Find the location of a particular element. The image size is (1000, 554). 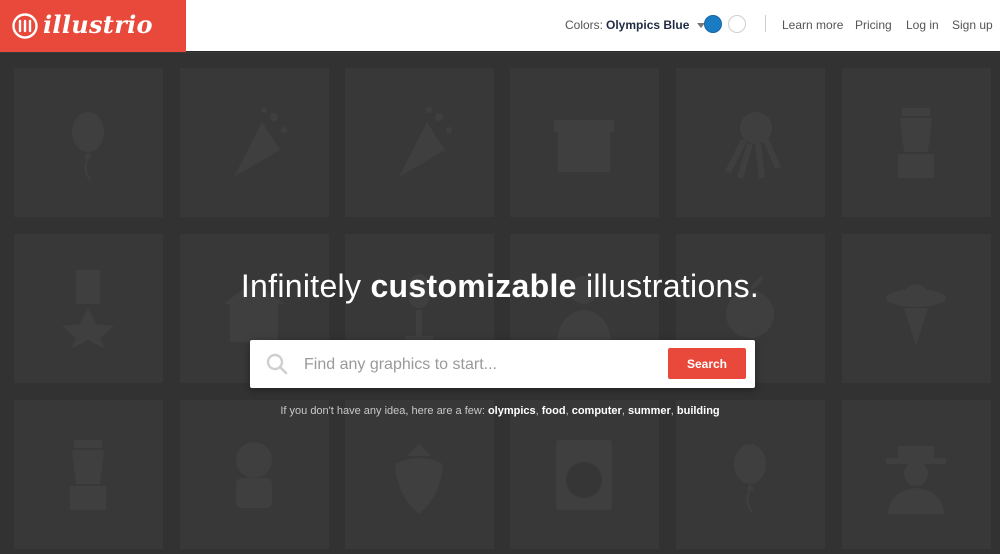

nav-learn-more: Learn more is located at coordinates (812, 25).